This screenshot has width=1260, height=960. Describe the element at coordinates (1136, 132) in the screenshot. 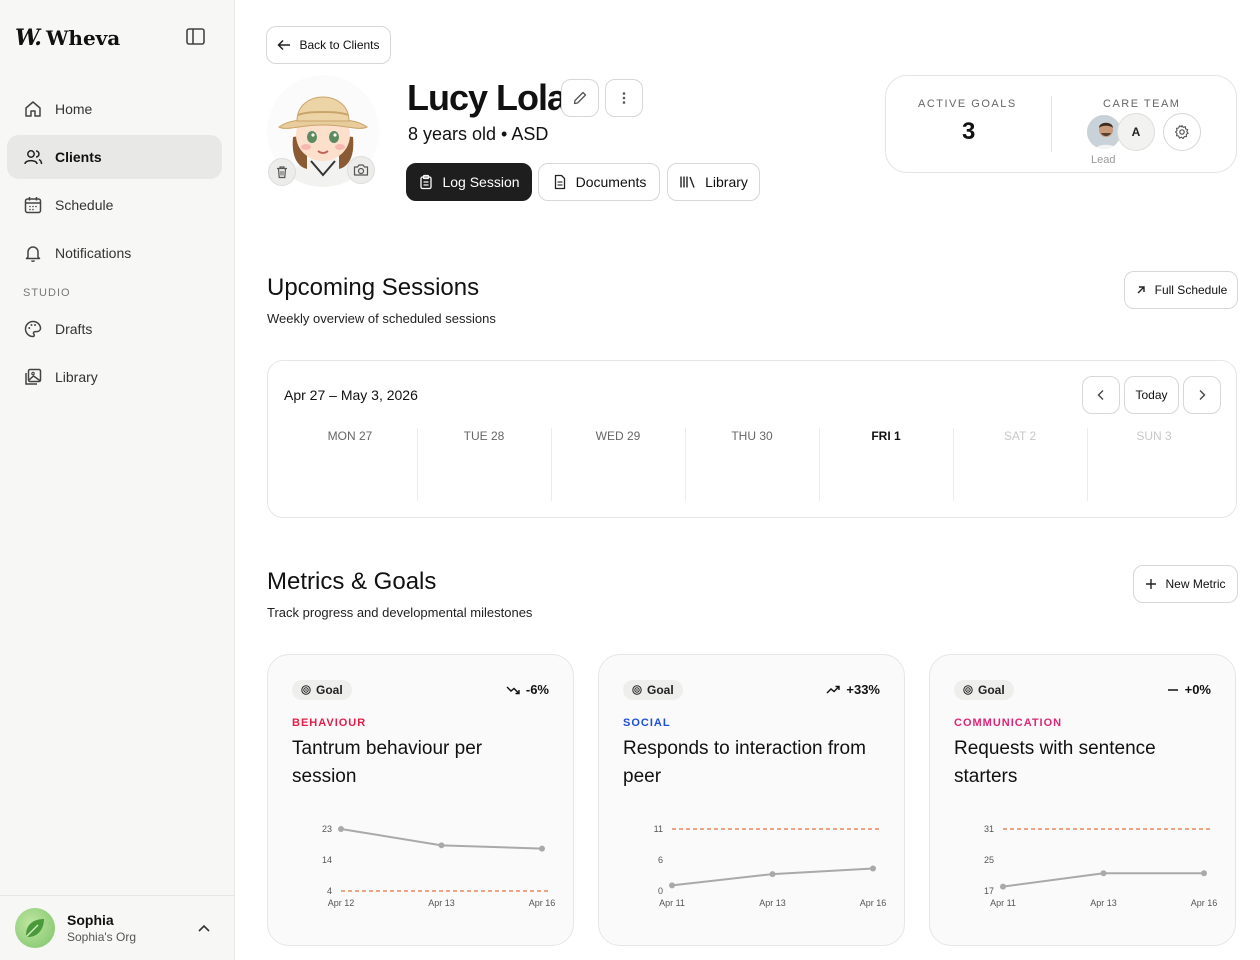

I see `care-team-member-avatar: A` at that location.